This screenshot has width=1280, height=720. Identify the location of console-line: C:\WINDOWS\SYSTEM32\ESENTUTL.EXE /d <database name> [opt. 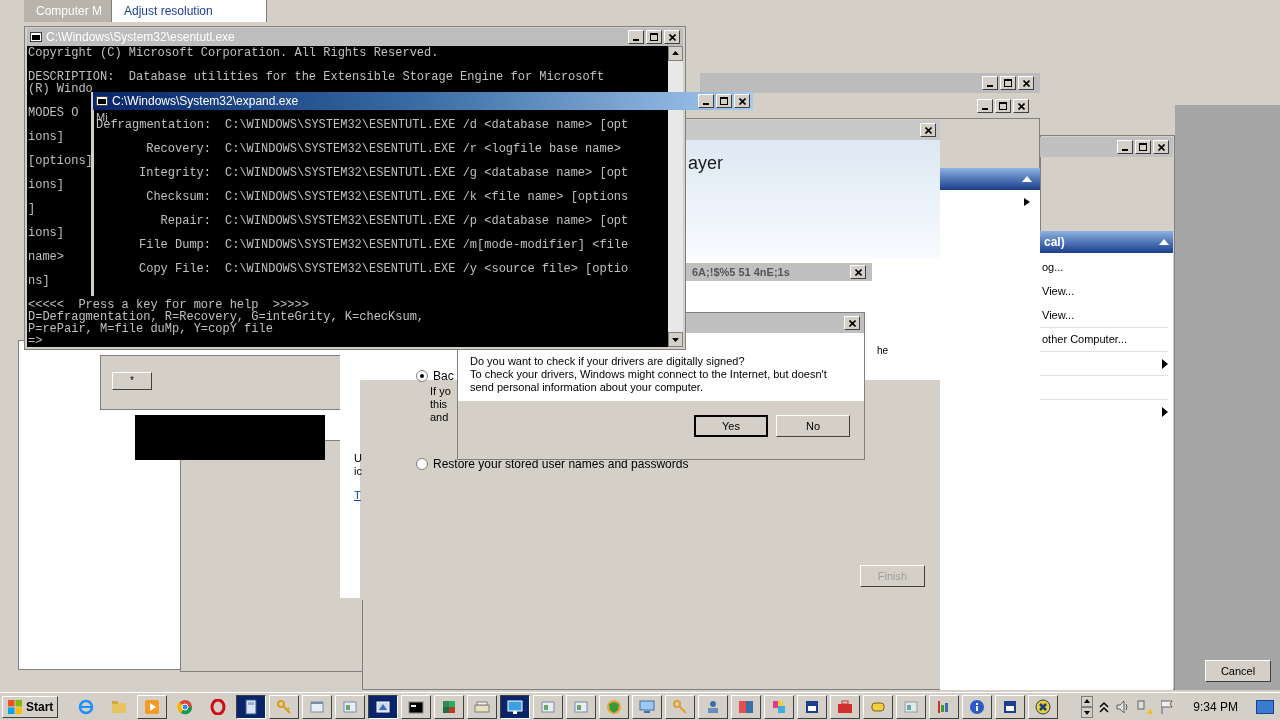
(427, 125).